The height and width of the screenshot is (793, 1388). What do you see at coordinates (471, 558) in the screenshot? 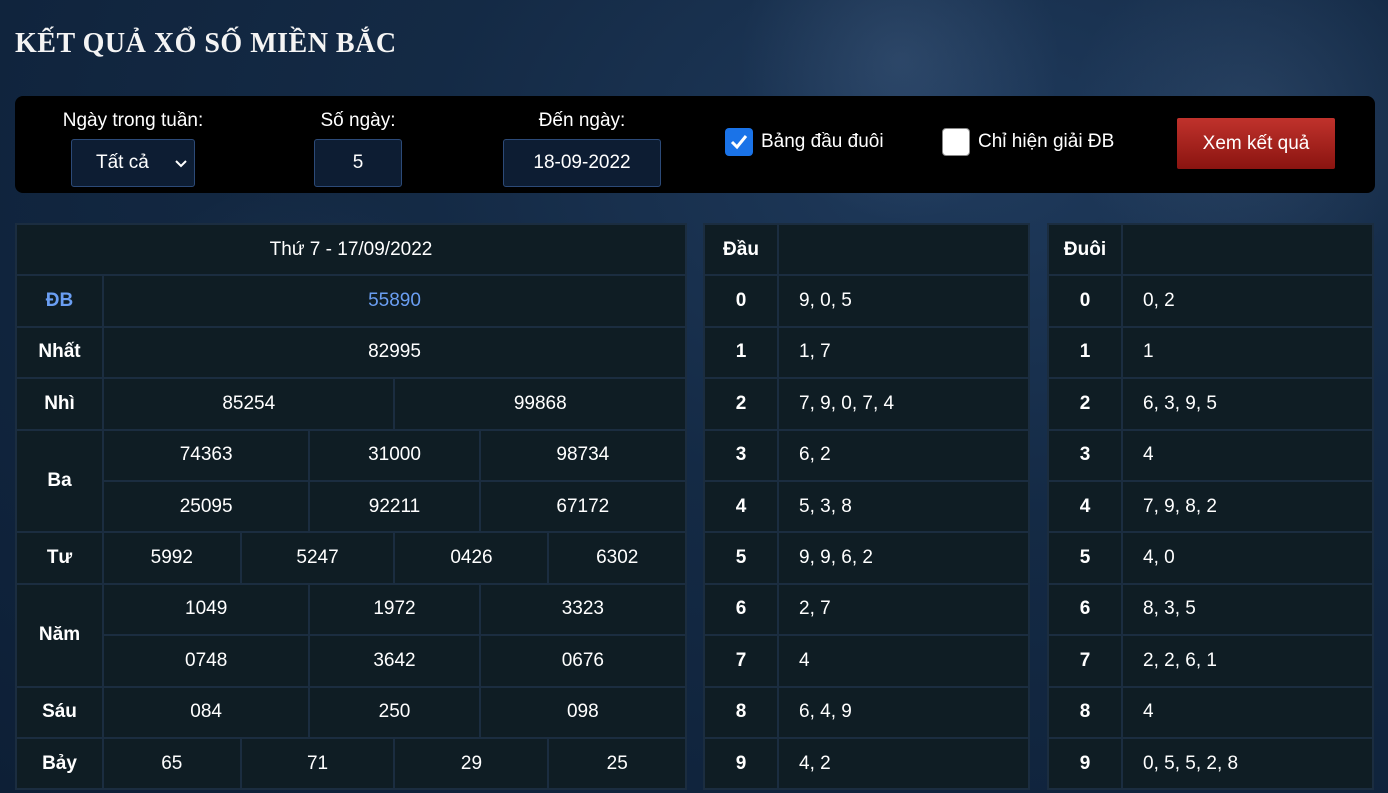
I see `prize-tu-number: 0426` at bounding box center [471, 558].